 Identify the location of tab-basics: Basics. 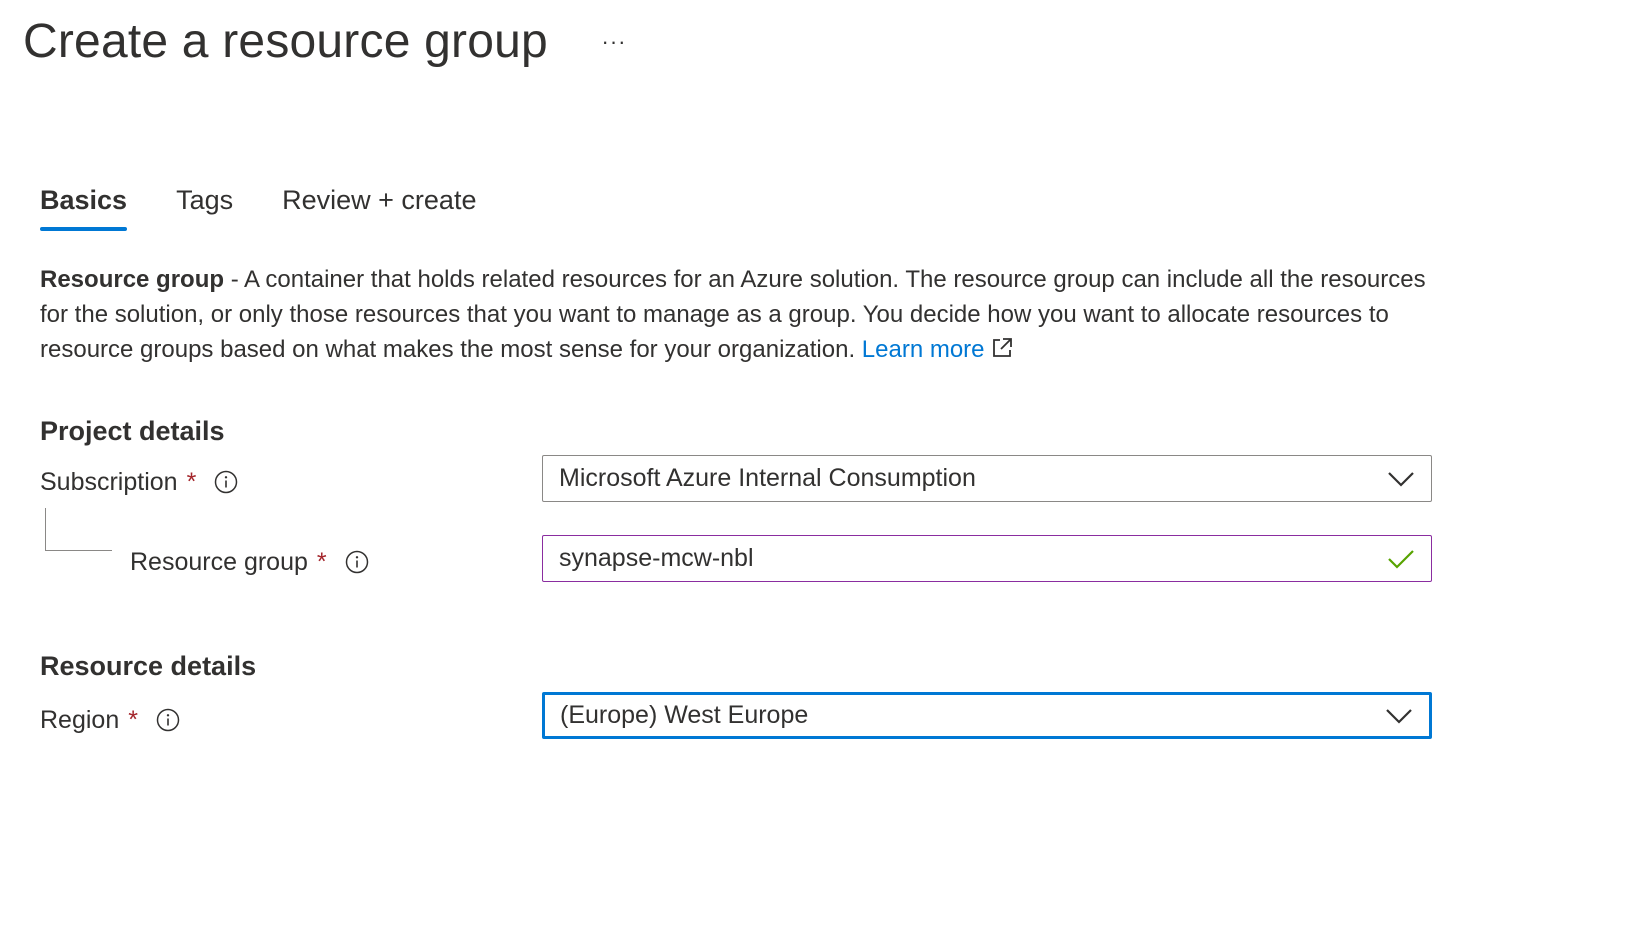
(84, 207).